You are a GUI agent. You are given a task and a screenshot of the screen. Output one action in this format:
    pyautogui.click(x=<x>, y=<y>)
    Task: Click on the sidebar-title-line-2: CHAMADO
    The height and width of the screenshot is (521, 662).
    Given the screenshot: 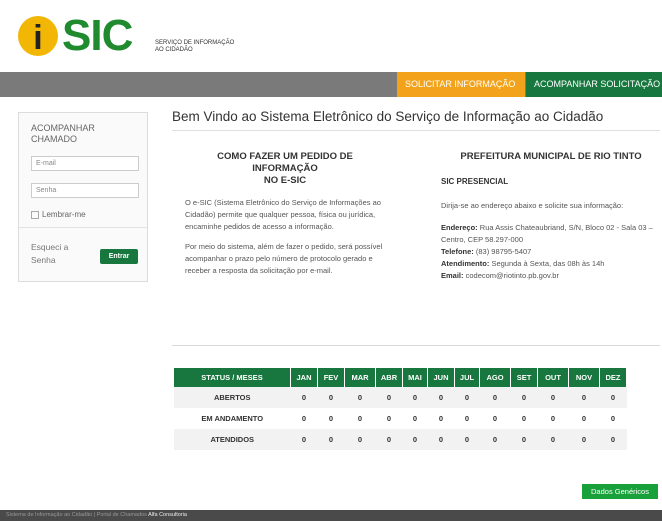 What is the action you would take?
    pyautogui.click(x=54, y=139)
    